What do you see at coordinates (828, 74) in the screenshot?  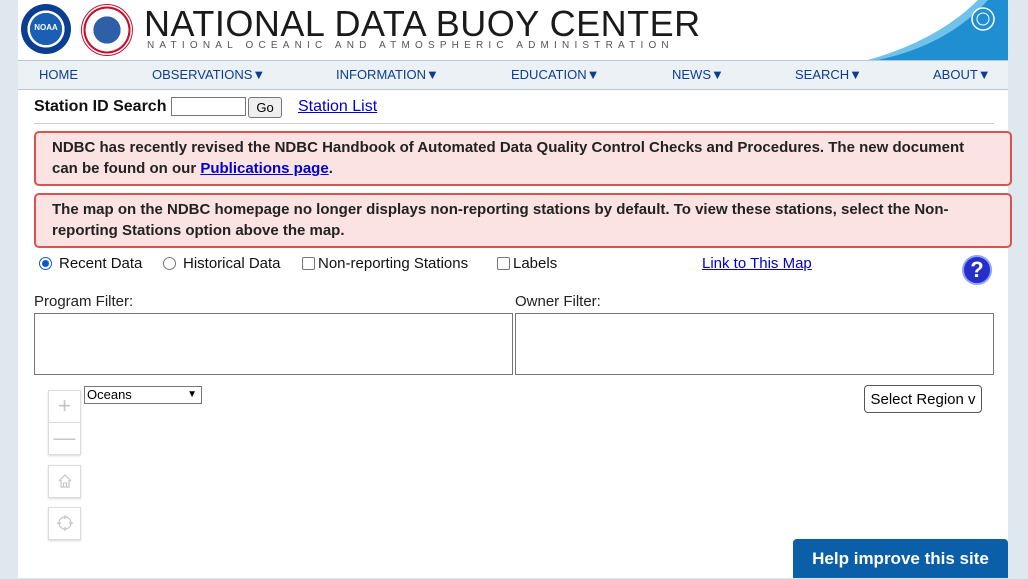 I see `nav-search: SEARCH▼` at bounding box center [828, 74].